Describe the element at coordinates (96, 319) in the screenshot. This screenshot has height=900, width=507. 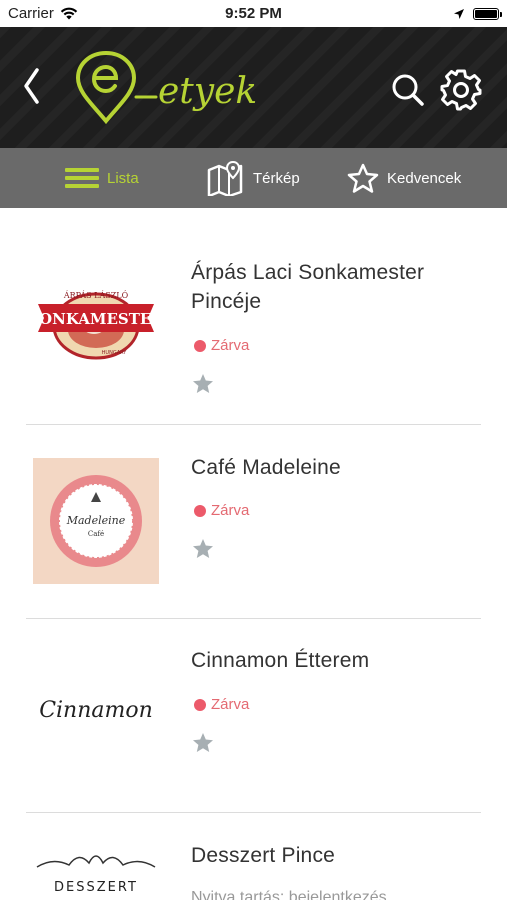
I see `logo-main-text: SONKAMESTER` at that location.